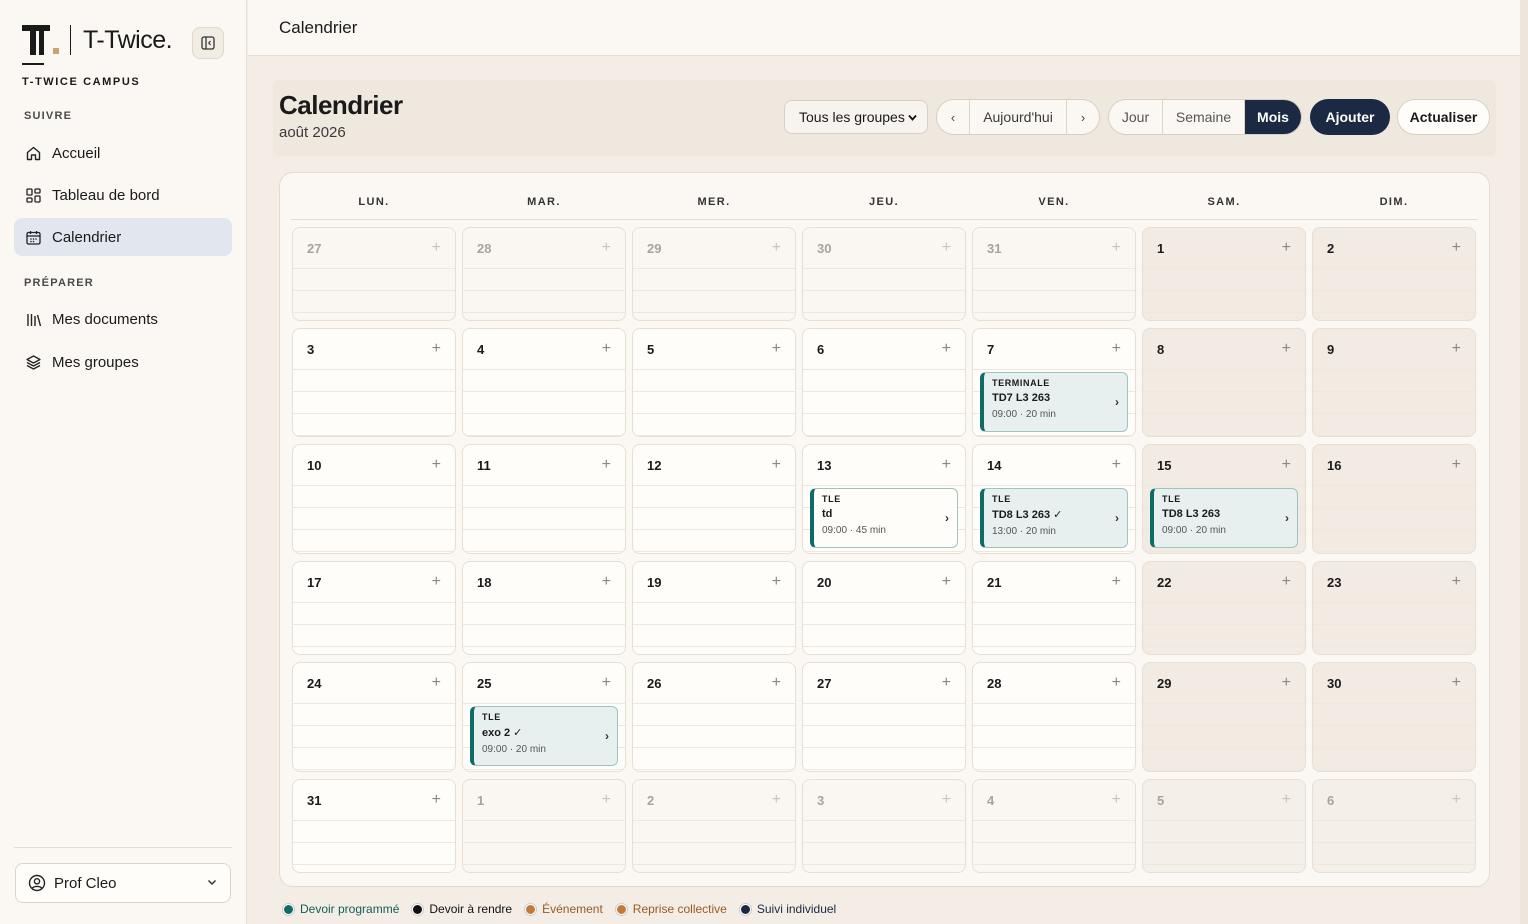  I want to click on sidebar-item-calendrier: Calendrier, so click(123, 237).